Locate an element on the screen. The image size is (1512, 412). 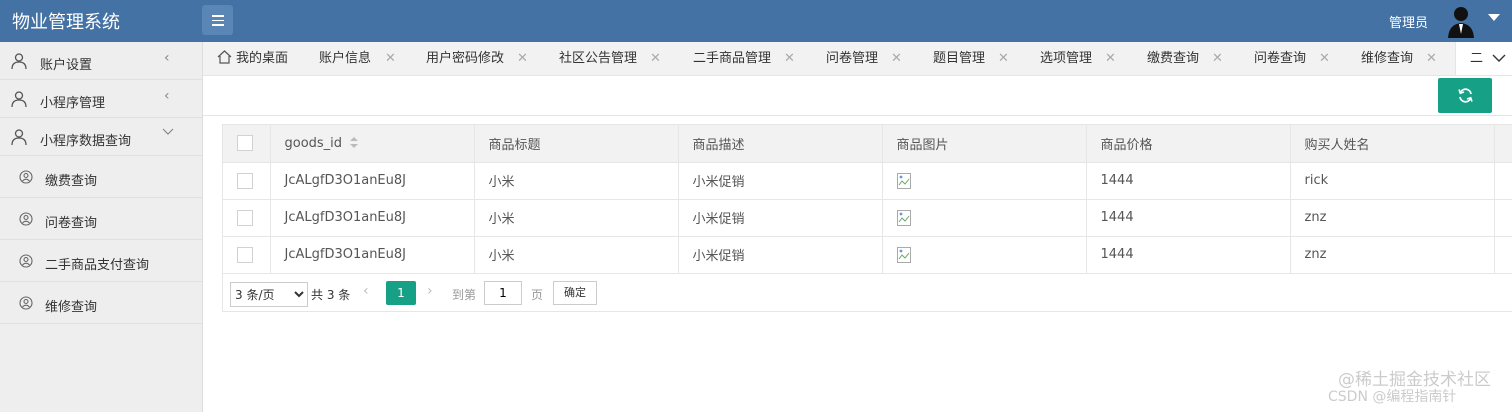
tab-payment-query: 缴费查询 ✕ is located at coordinates (1185, 58).